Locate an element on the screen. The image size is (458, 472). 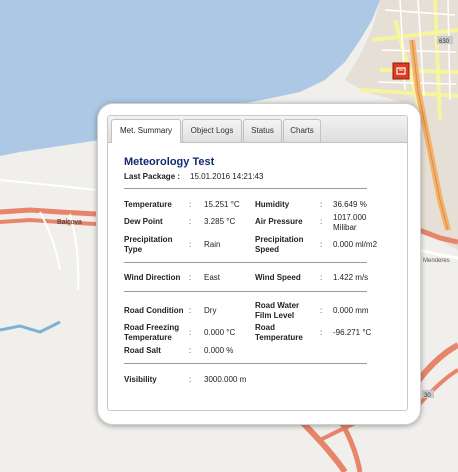
air-pressure-label: Air Pressure is located at coordinates (279, 221).